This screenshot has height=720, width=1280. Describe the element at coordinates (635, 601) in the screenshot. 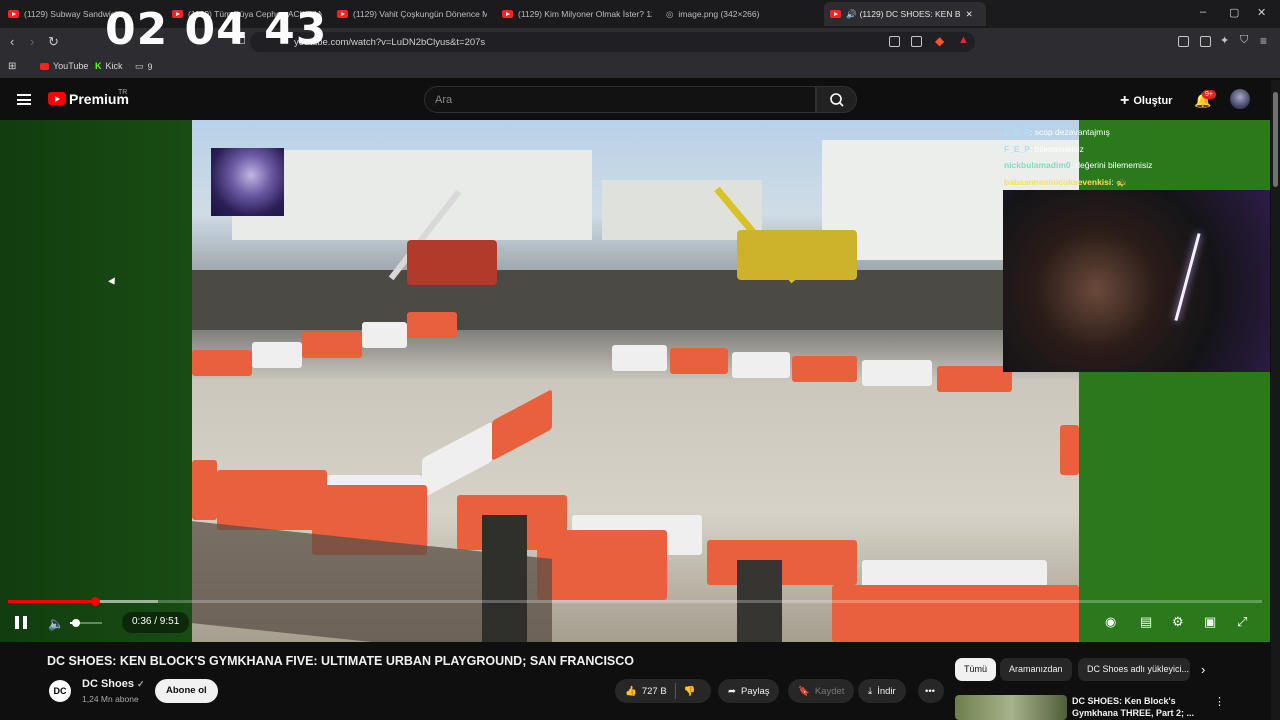

I see `progress-bar` at that location.